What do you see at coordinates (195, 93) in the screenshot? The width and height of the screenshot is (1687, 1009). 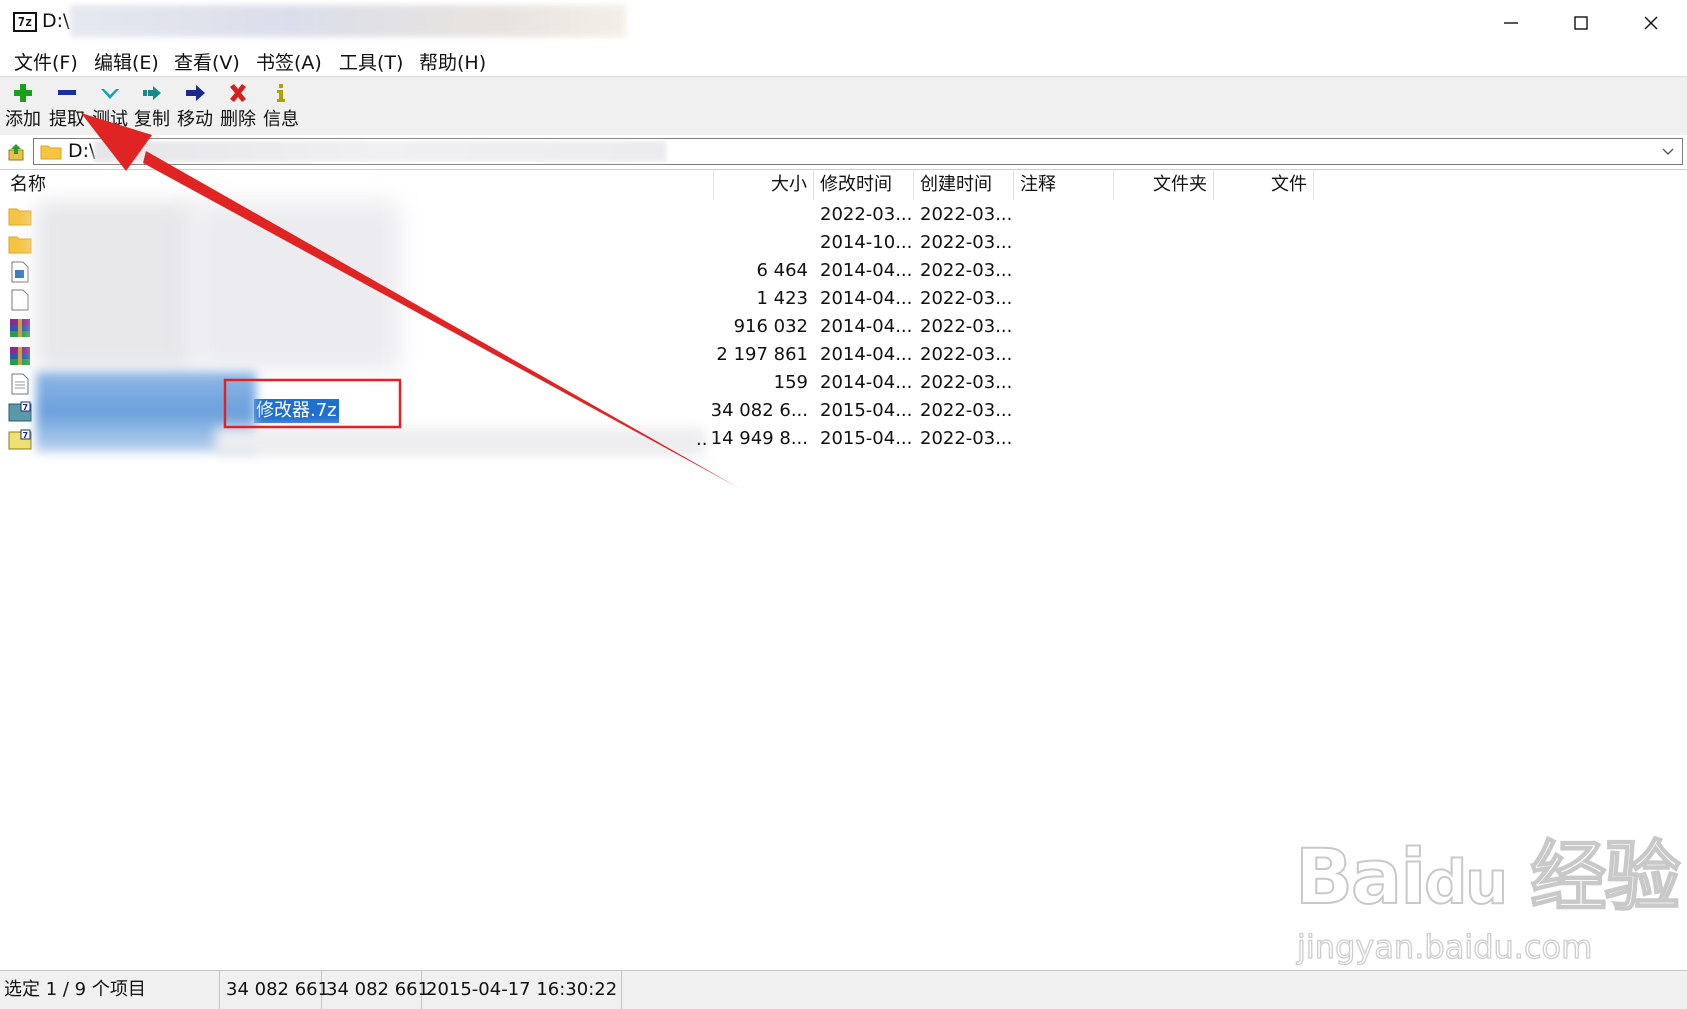 I see `move-arrow-icon` at bounding box center [195, 93].